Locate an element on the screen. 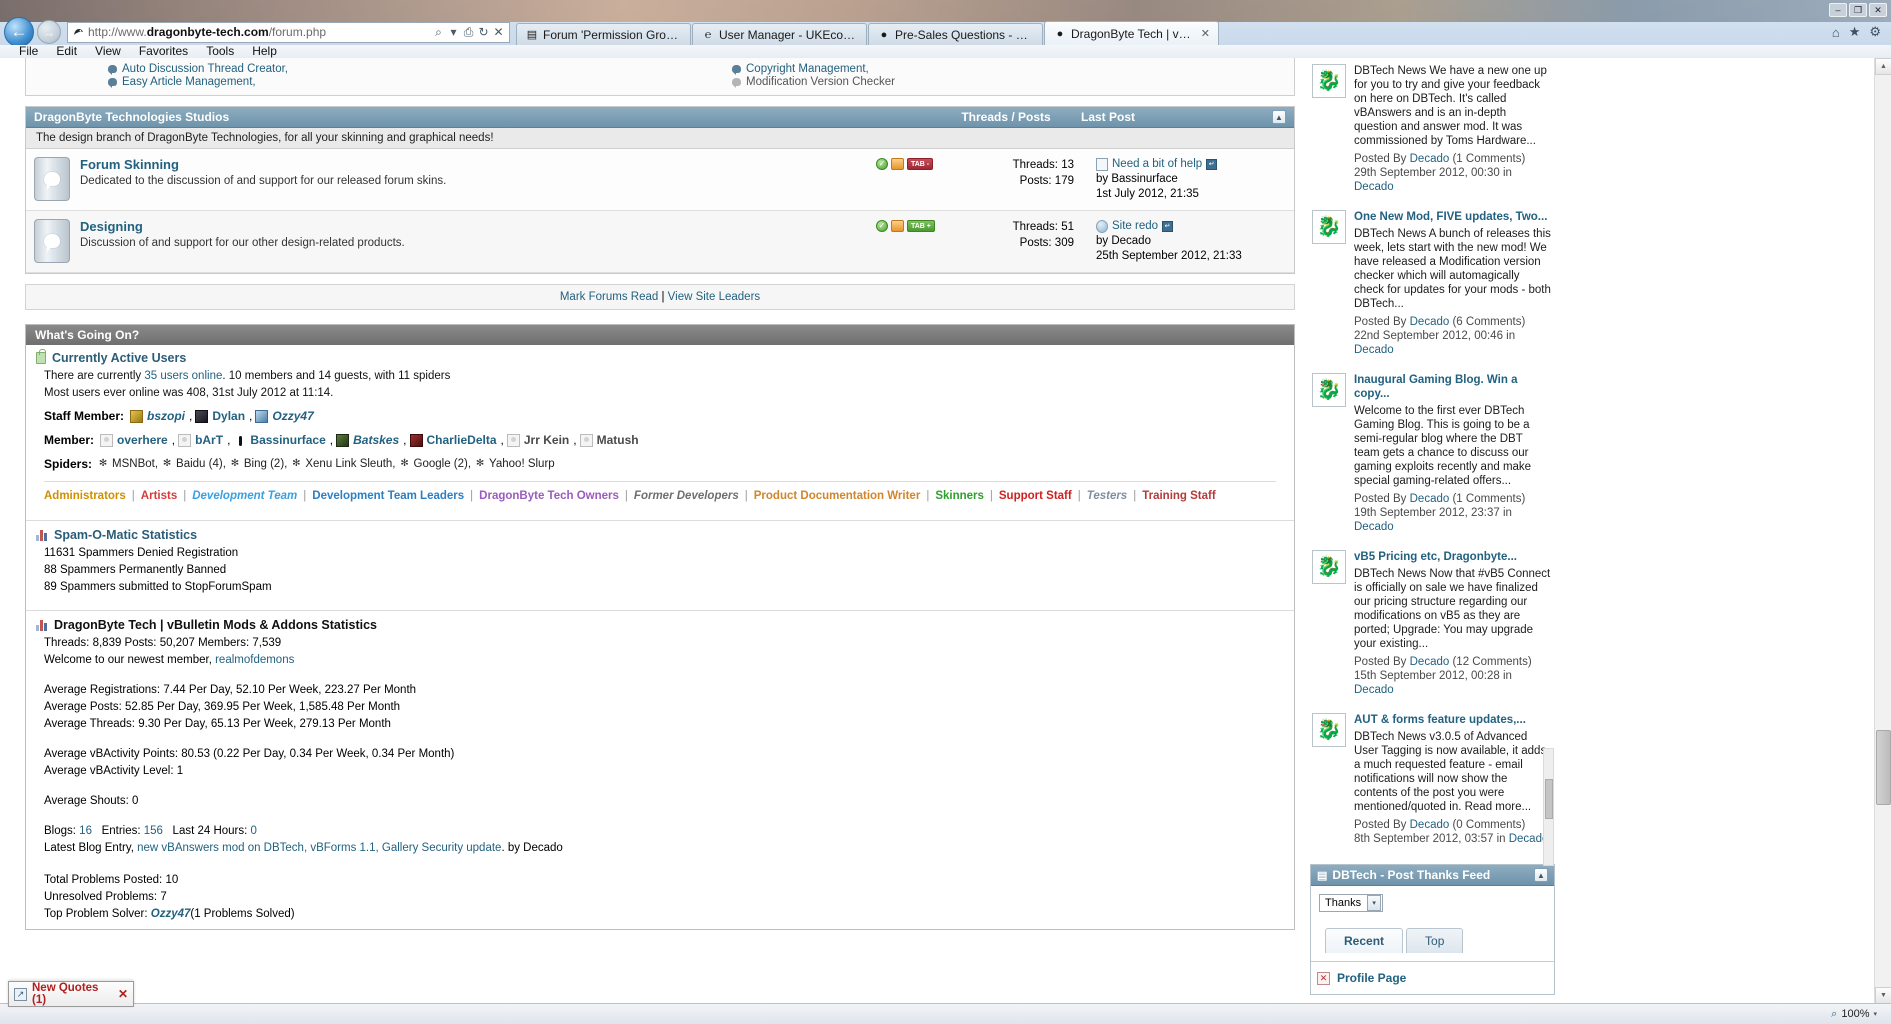 The height and width of the screenshot is (1024, 1891). mod-link-row: Auto Discussion Thread Creator, is located at coordinates (384, 69).